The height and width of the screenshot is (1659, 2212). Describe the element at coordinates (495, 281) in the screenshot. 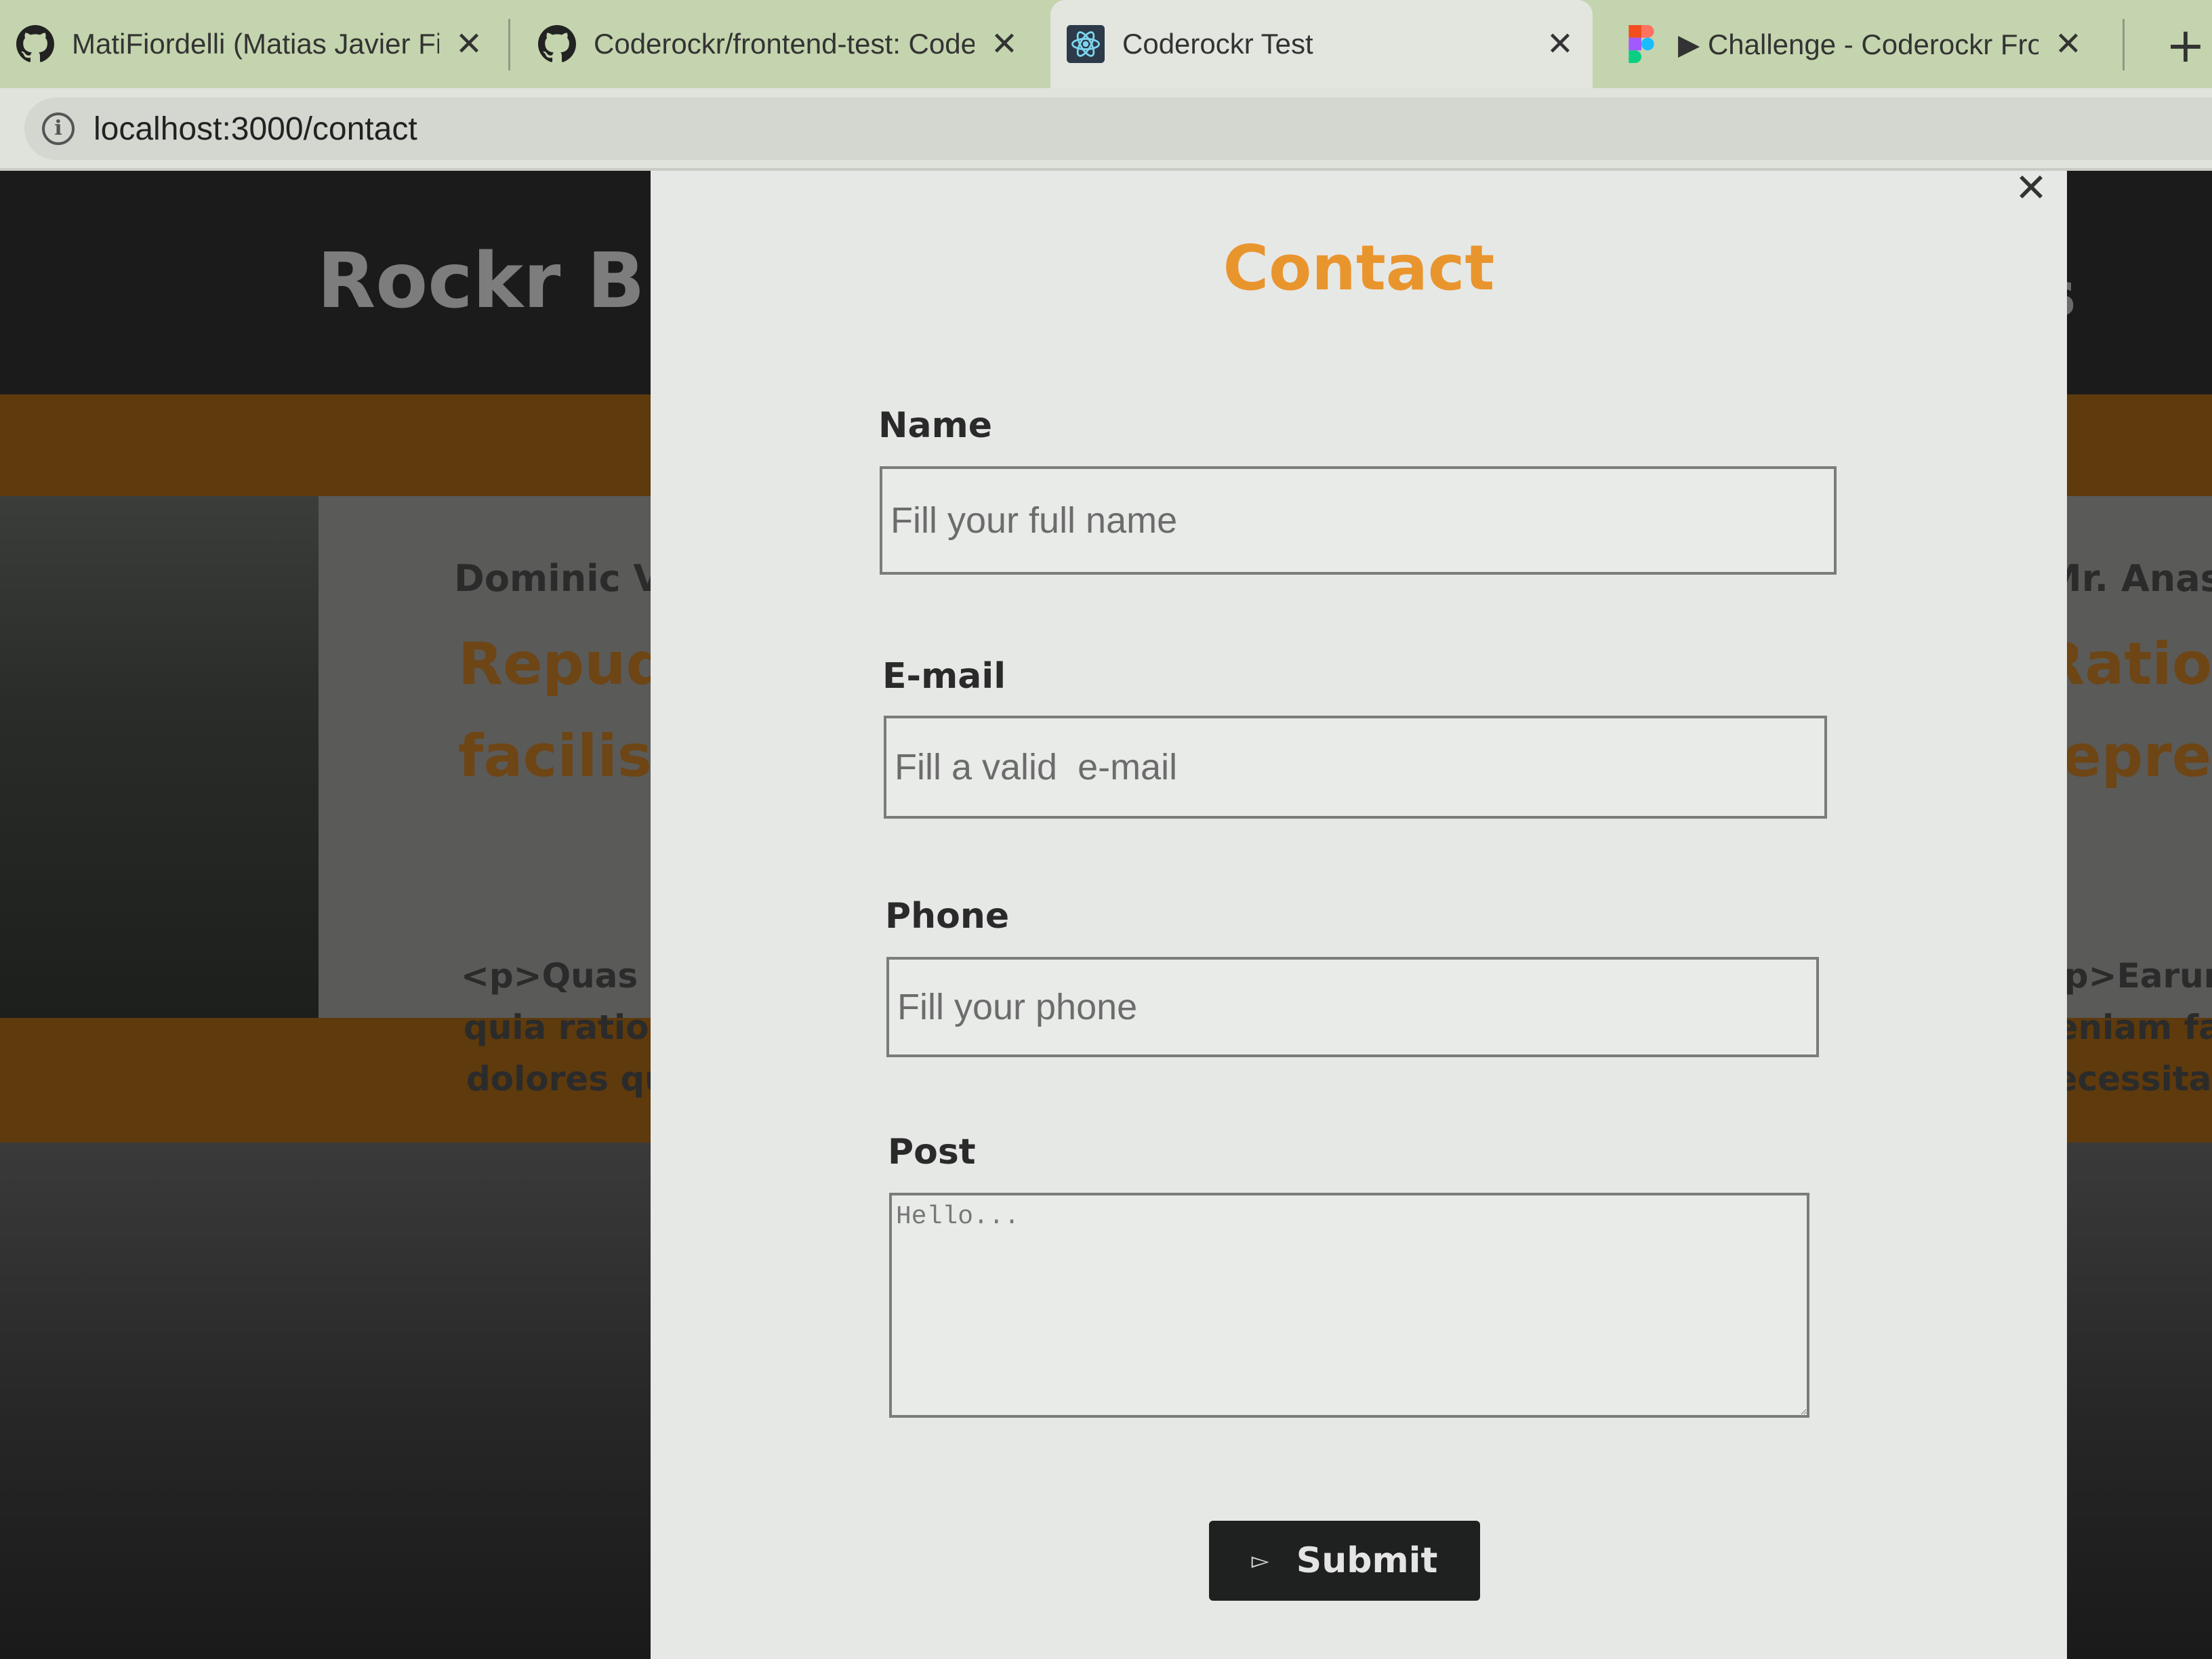

I see `site-logo: Rockr Bl` at that location.